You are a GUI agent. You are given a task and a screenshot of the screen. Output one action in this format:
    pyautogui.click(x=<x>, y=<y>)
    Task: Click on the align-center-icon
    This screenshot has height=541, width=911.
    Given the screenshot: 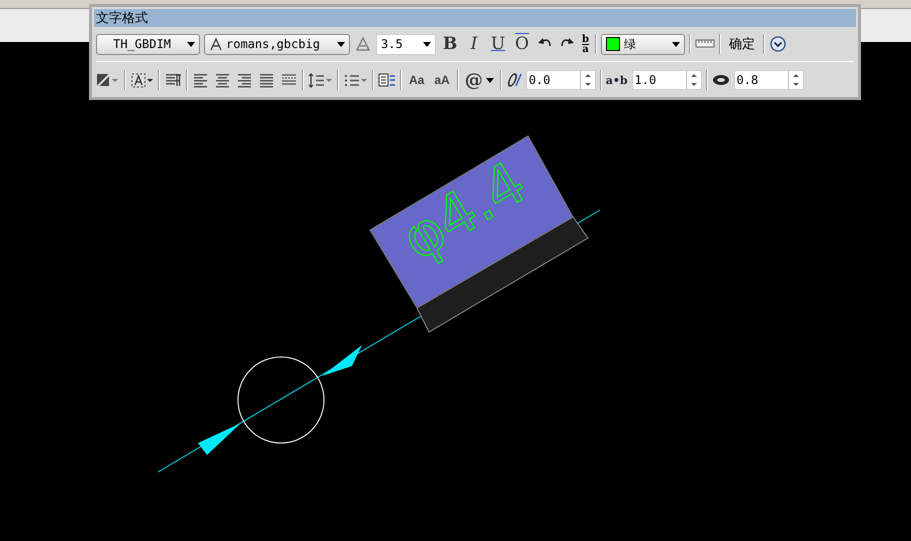 What is the action you would take?
    pyautogui.click(x=223, y=80)
    